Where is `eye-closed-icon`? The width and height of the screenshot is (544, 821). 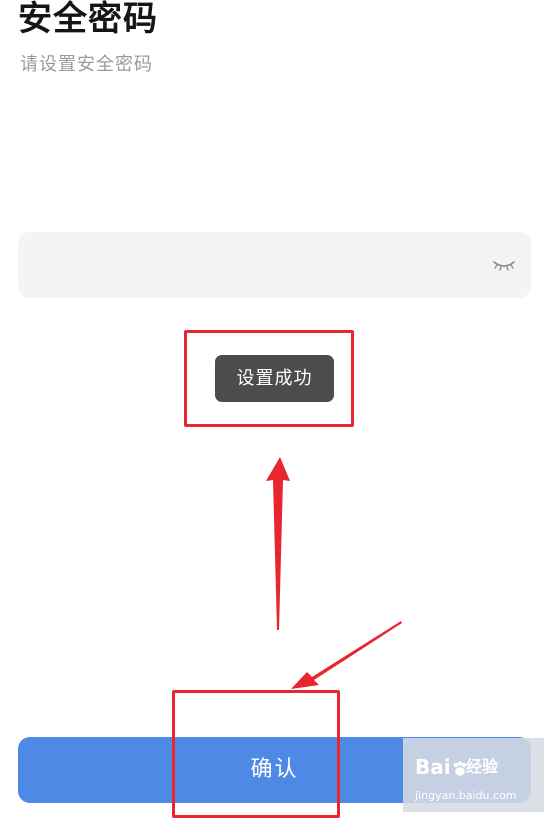
eye-closed-icon is located at coordinates (504, 265).